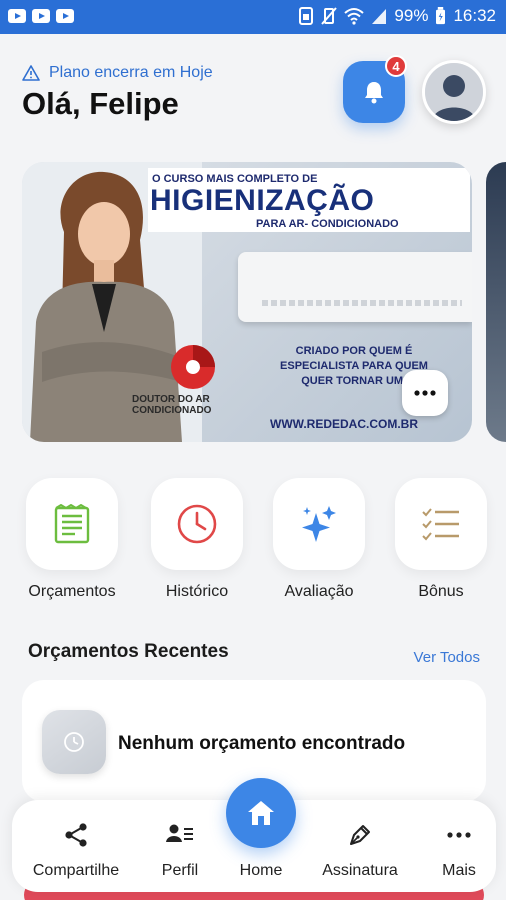  Describe the element at coordinates (262, 200) in the screenshot. I see `banner-title: HIGIENIZAÇÃO` at that location.